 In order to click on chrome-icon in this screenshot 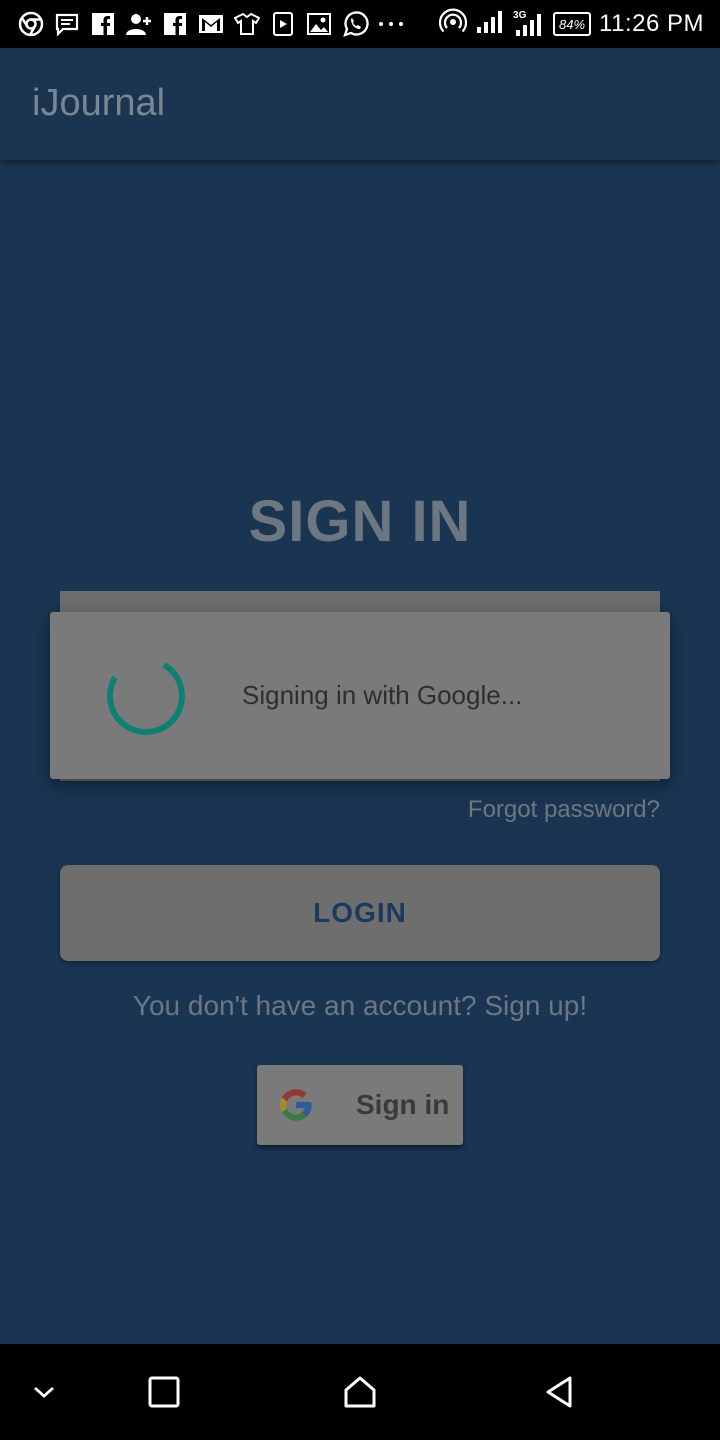, I will do `click(31, 24)`.